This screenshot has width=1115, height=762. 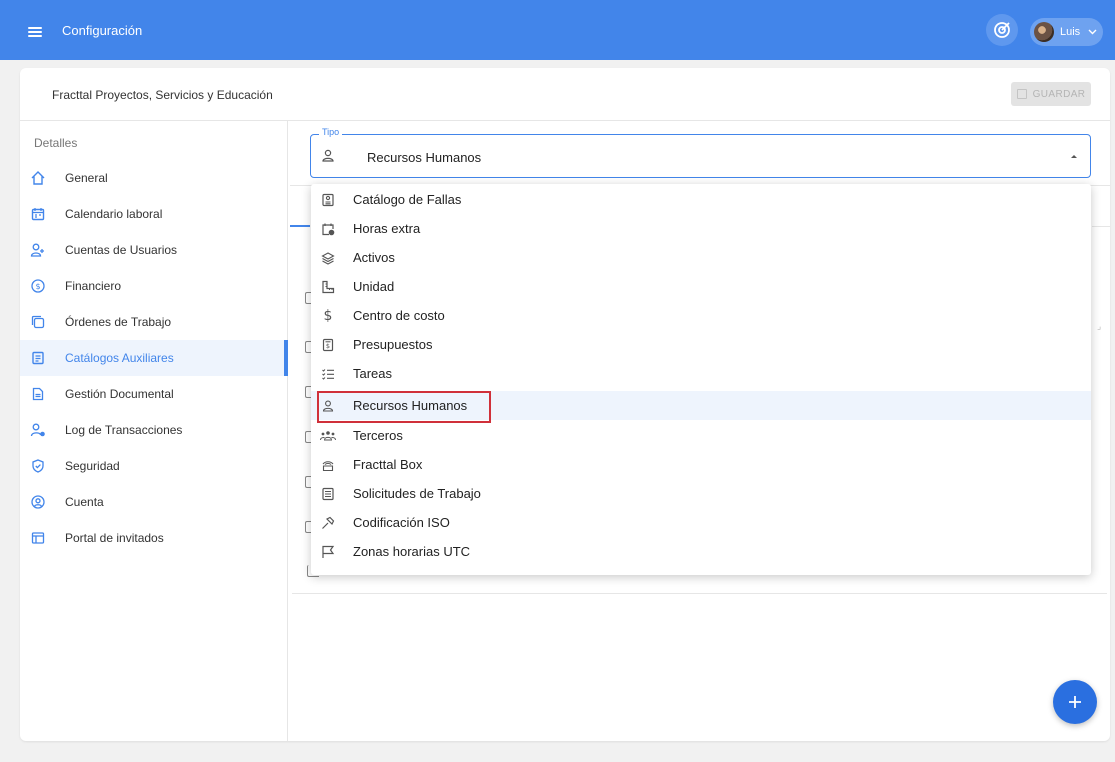 What do you see at coordinates (92, 466) in the screenshot?
I see `sidebar-item-label: Seguridad` at bounding box center [92, 466].